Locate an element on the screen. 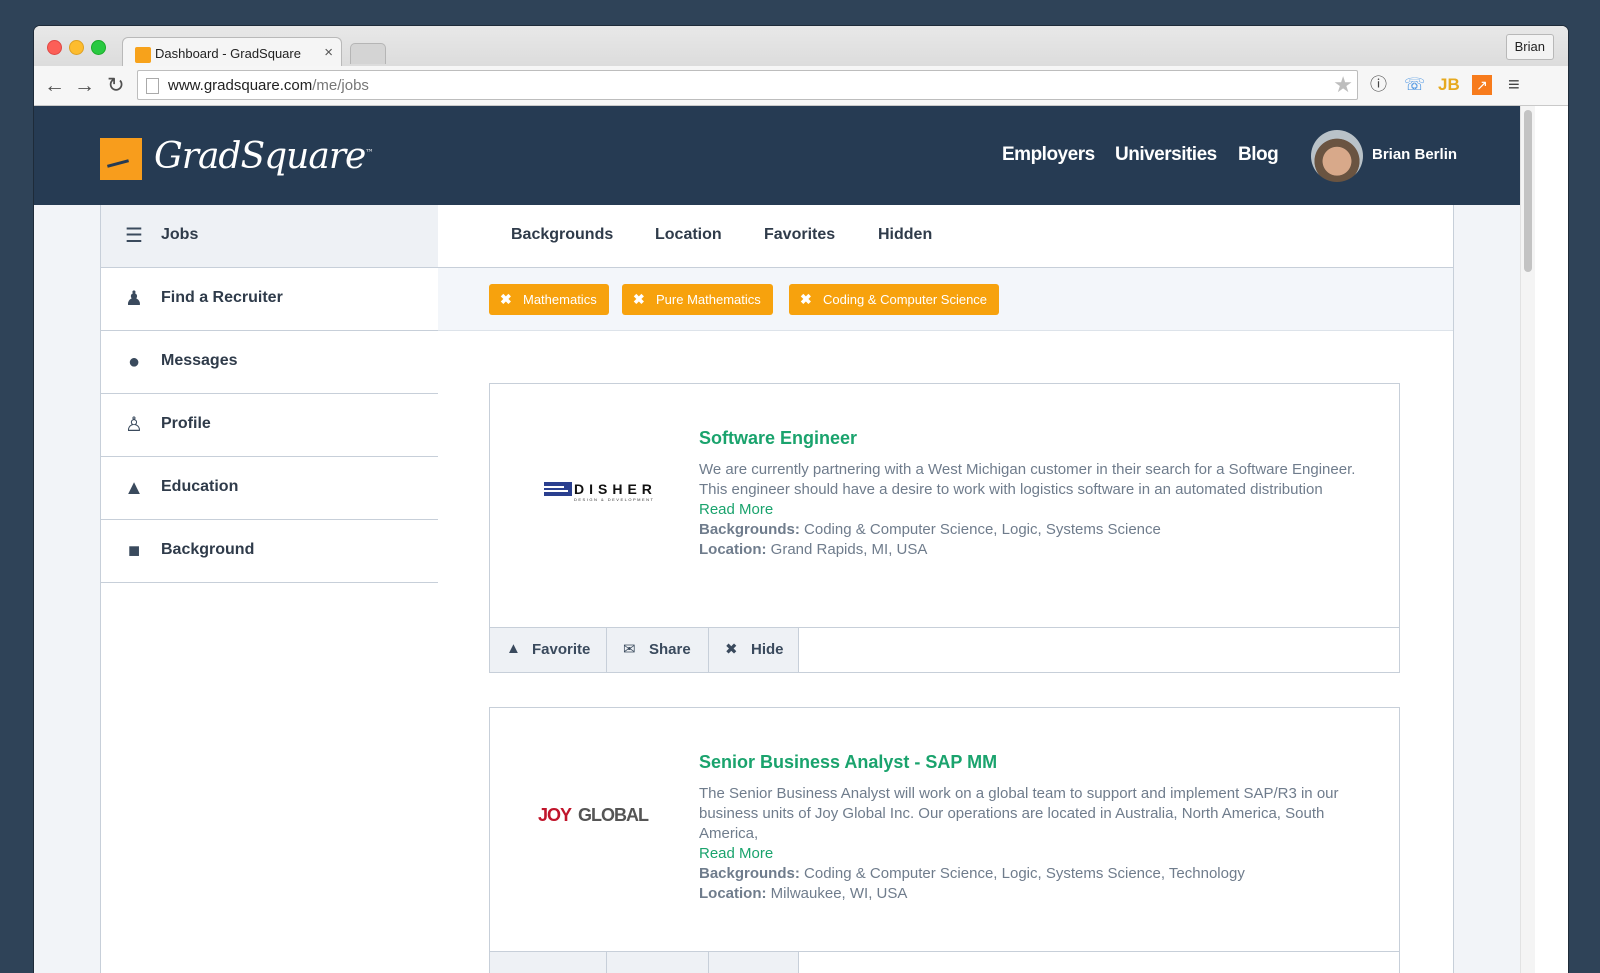 The image size is (1600, 973). user-icon: ♙ is located at coordinates (134, 425).